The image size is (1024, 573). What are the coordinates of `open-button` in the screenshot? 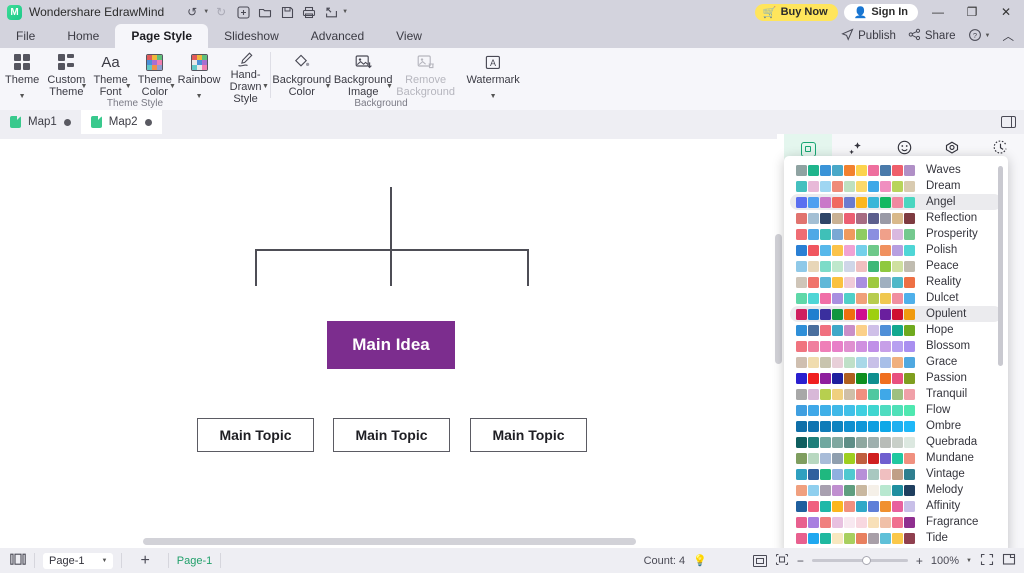 It's located at (265, 12).